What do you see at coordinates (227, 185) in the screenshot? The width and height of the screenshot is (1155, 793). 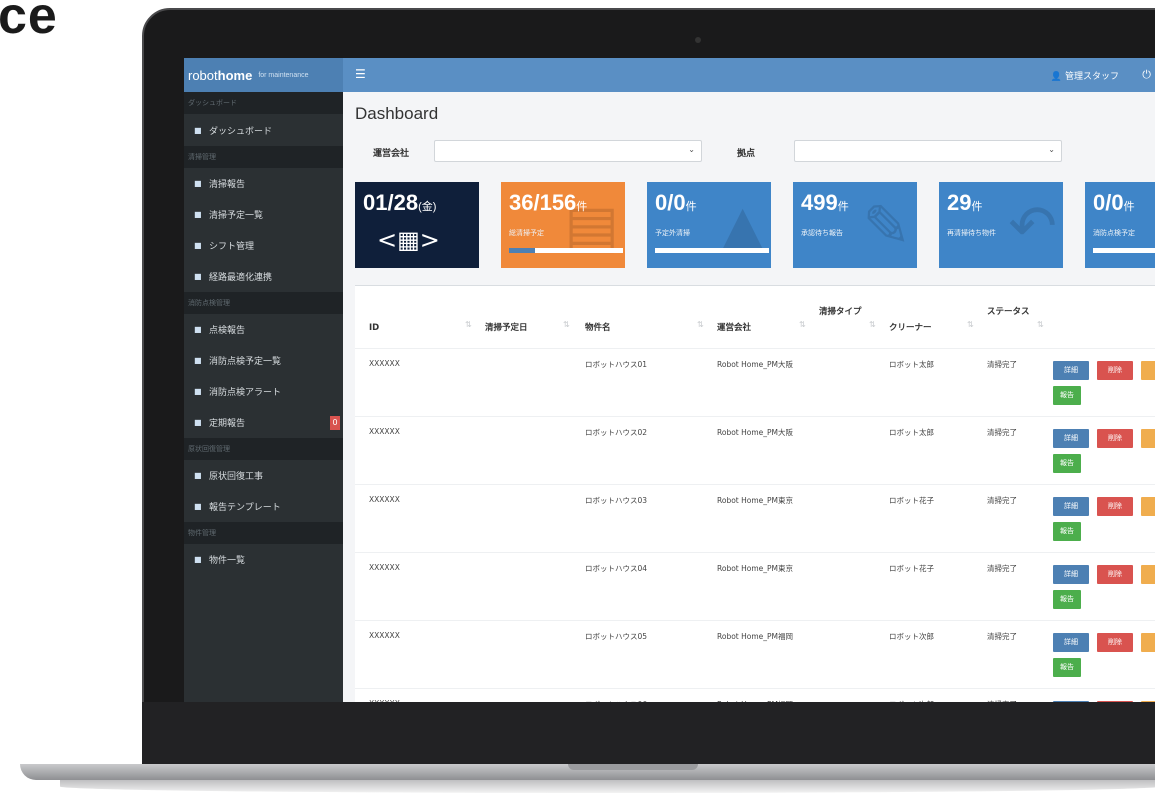 I see `sidebar-item-label: 清掃報告` at bounding box center [227, 185].